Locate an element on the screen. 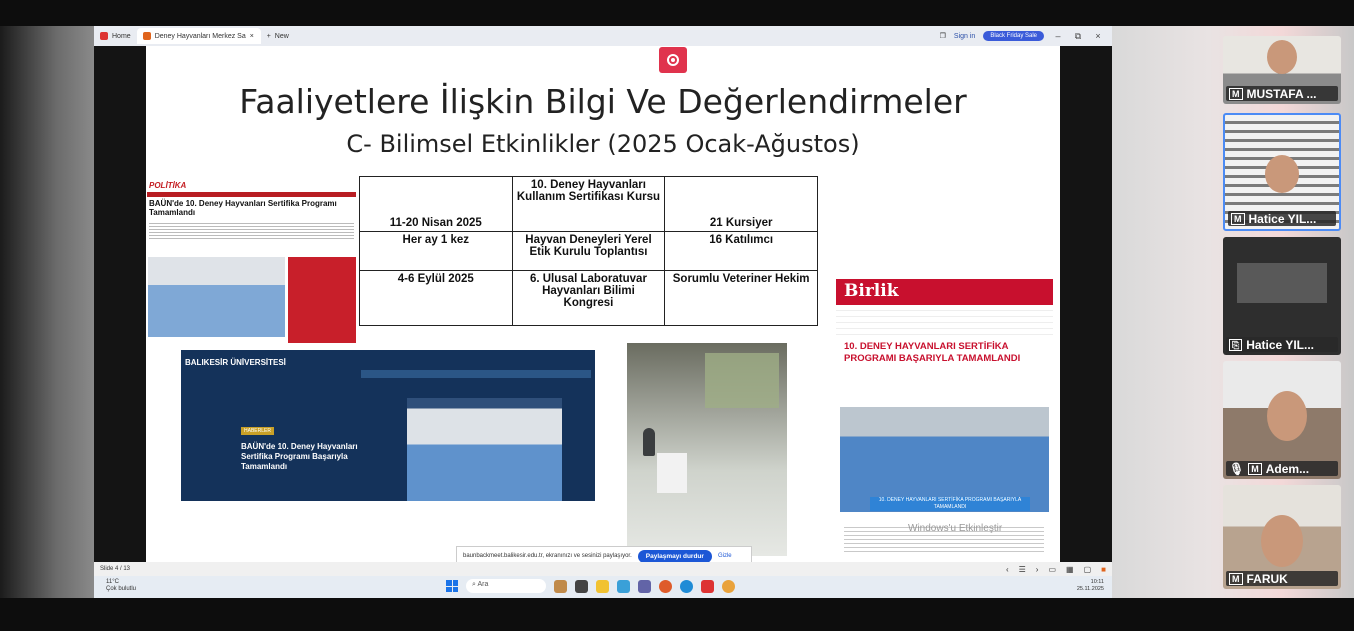  presentation-statusbar: Slide 4 / 13 ‹ ☰ › ▭ ▦ ▢ ■ is located at coordinates (603, 569).